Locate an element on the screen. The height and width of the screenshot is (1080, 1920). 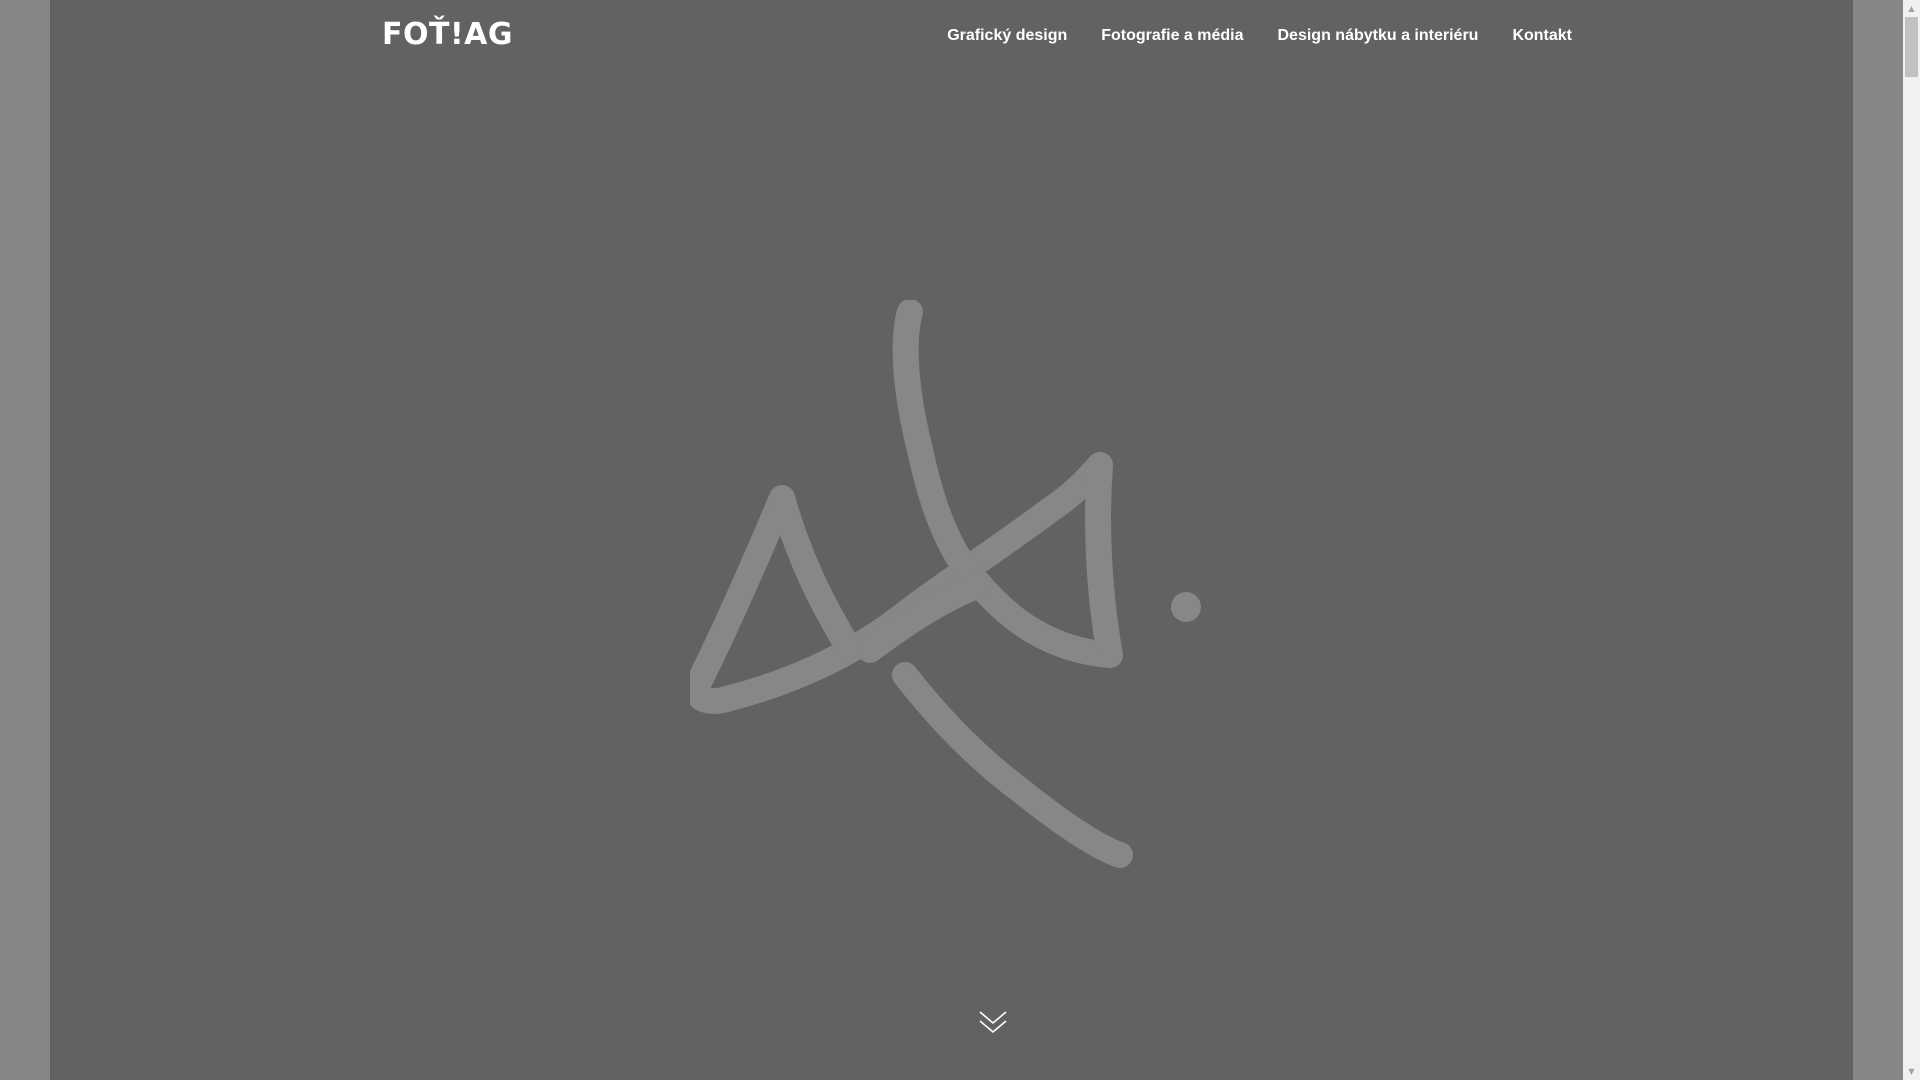
nav-link-graficky-design: Grafický design is located at coordinates (1007, 36).